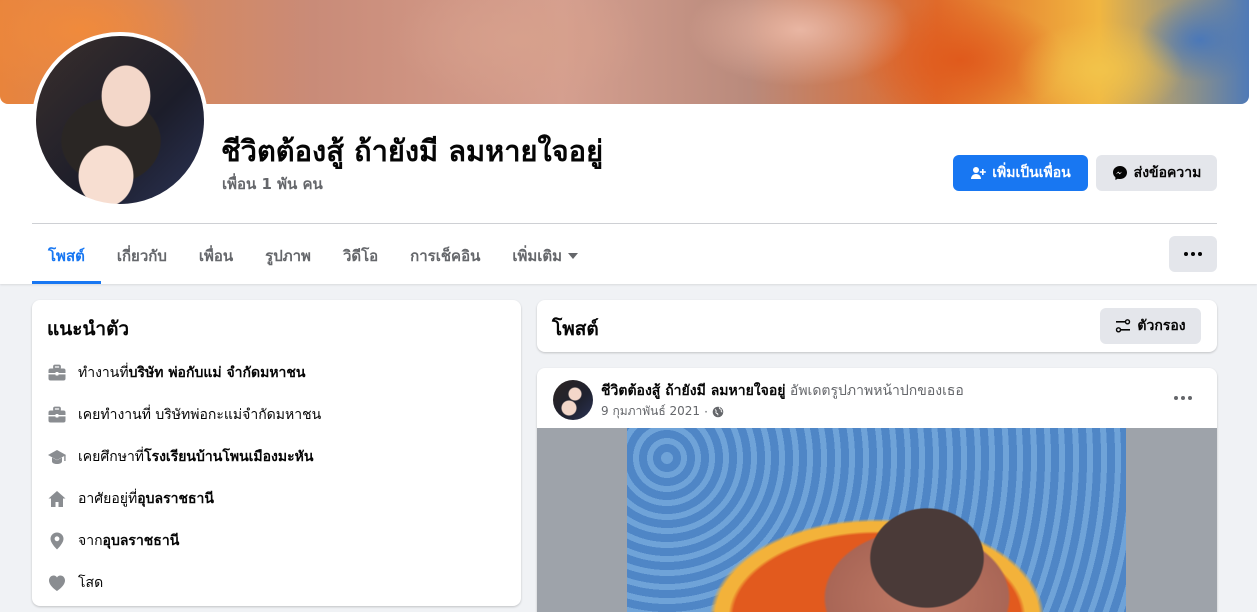 This screenshot has width=1257, height=612. Describe the element at coordinates (1031, 173) in the screenshot. I see `add-friend-label: เพิ่มเป็นเพื่อน` at that location.